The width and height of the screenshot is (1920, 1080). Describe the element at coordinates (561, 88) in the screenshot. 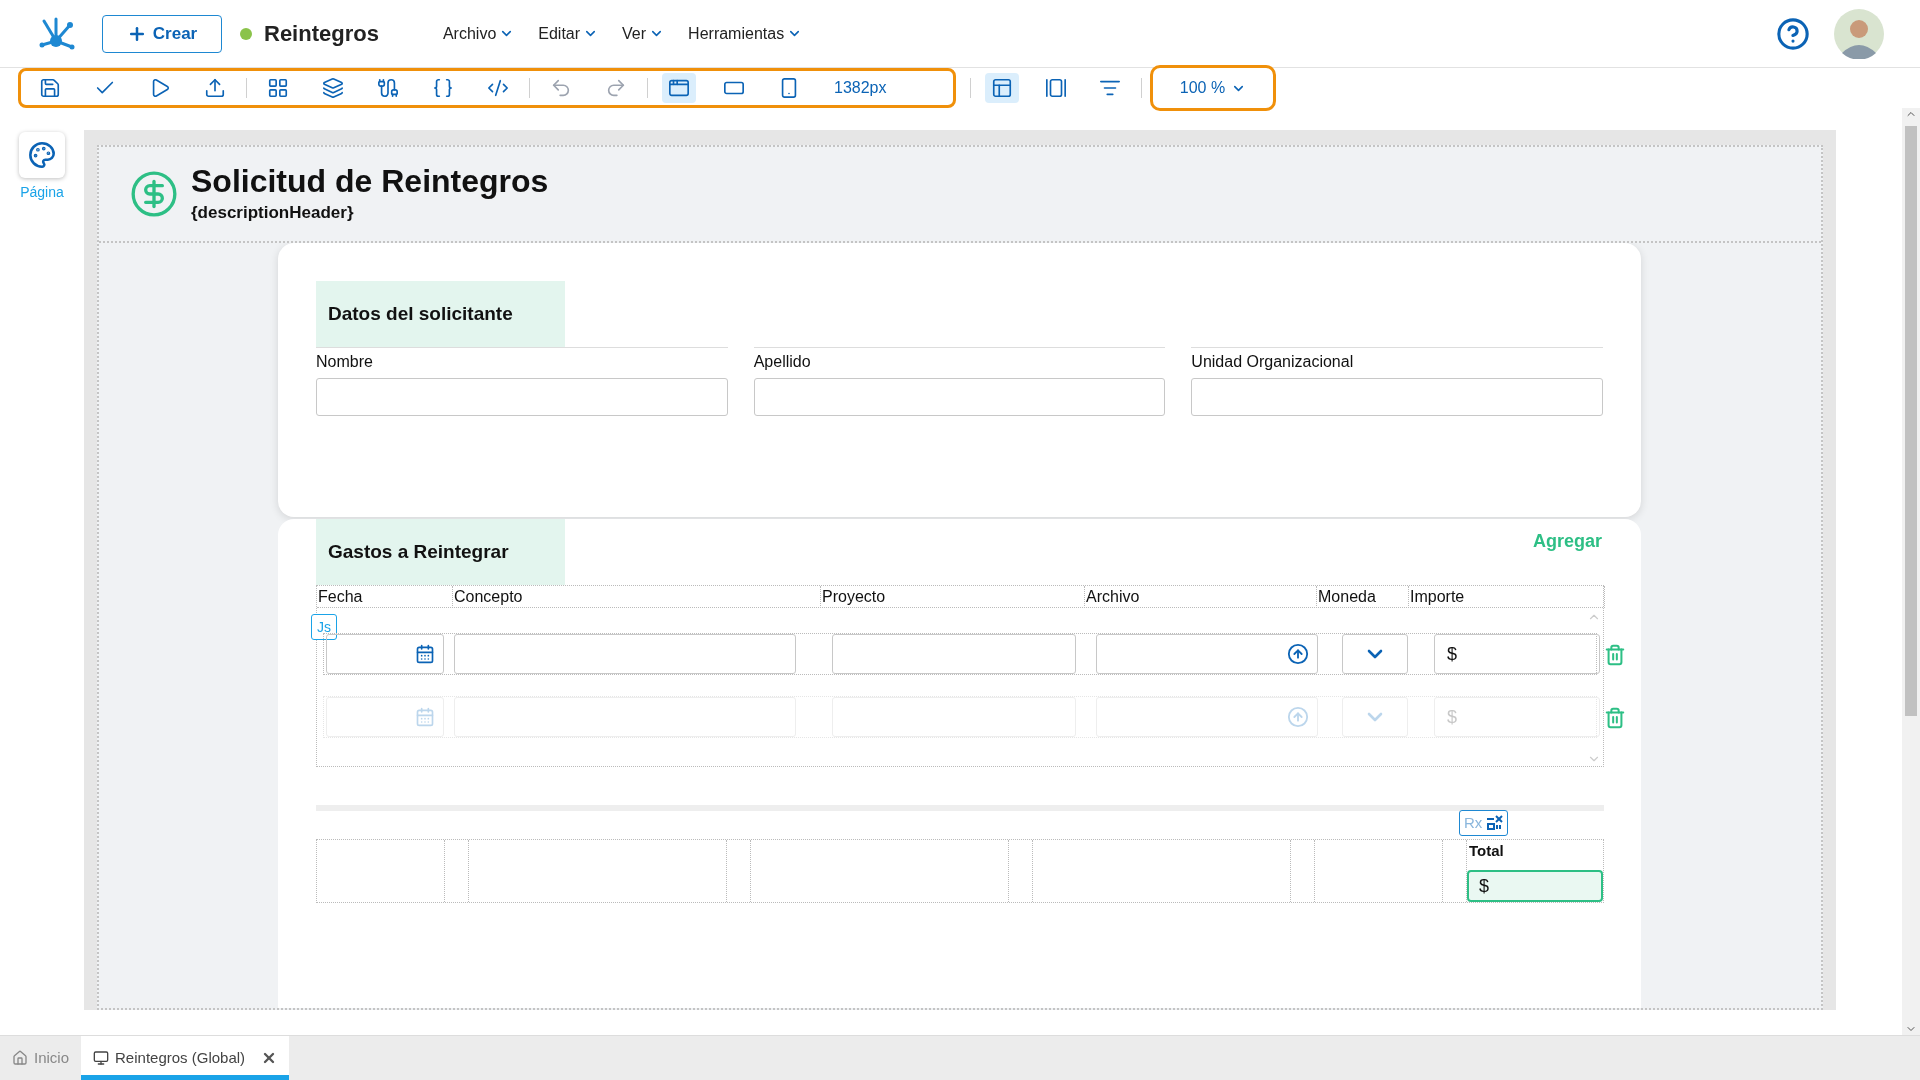

I see `undo-icon` at that location.